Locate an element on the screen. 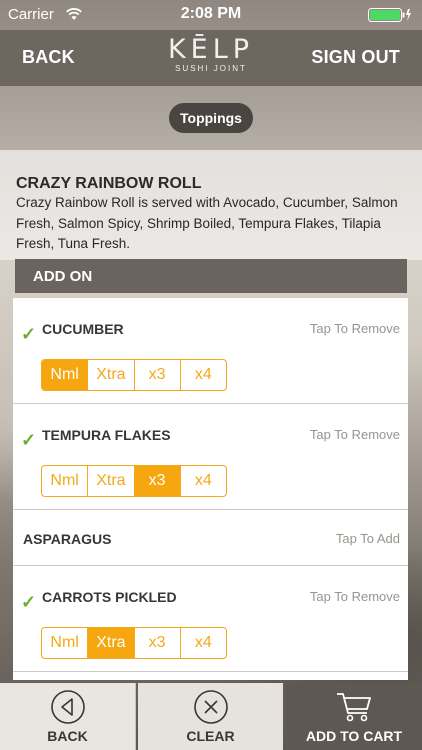 This screenshot has height=750, width=422. clear-label: CLEAR is located at coordinates (210, 736).